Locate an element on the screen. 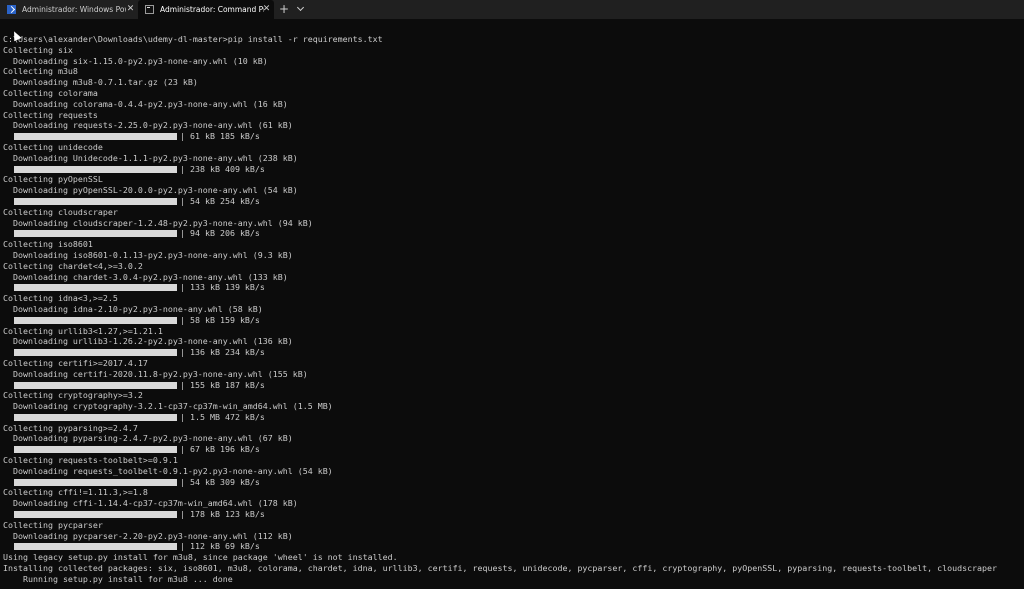 The height and width of the screenshot is (589, 1024). progress-line: | 133 kB 139 kB/s is located at coordinates (513, 287).